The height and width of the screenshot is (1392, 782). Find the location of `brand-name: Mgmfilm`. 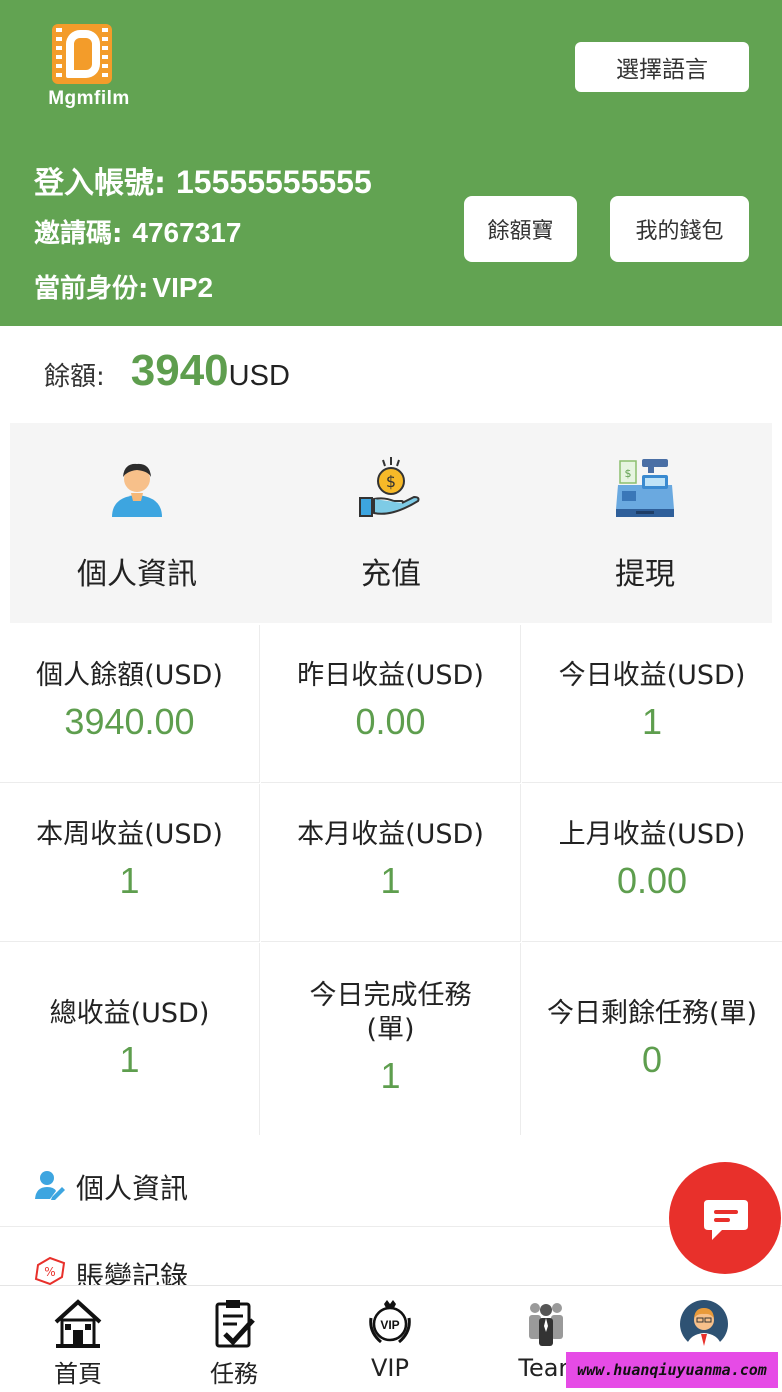

brand-name: Mgmfilm is located at coordinates (89, 98).